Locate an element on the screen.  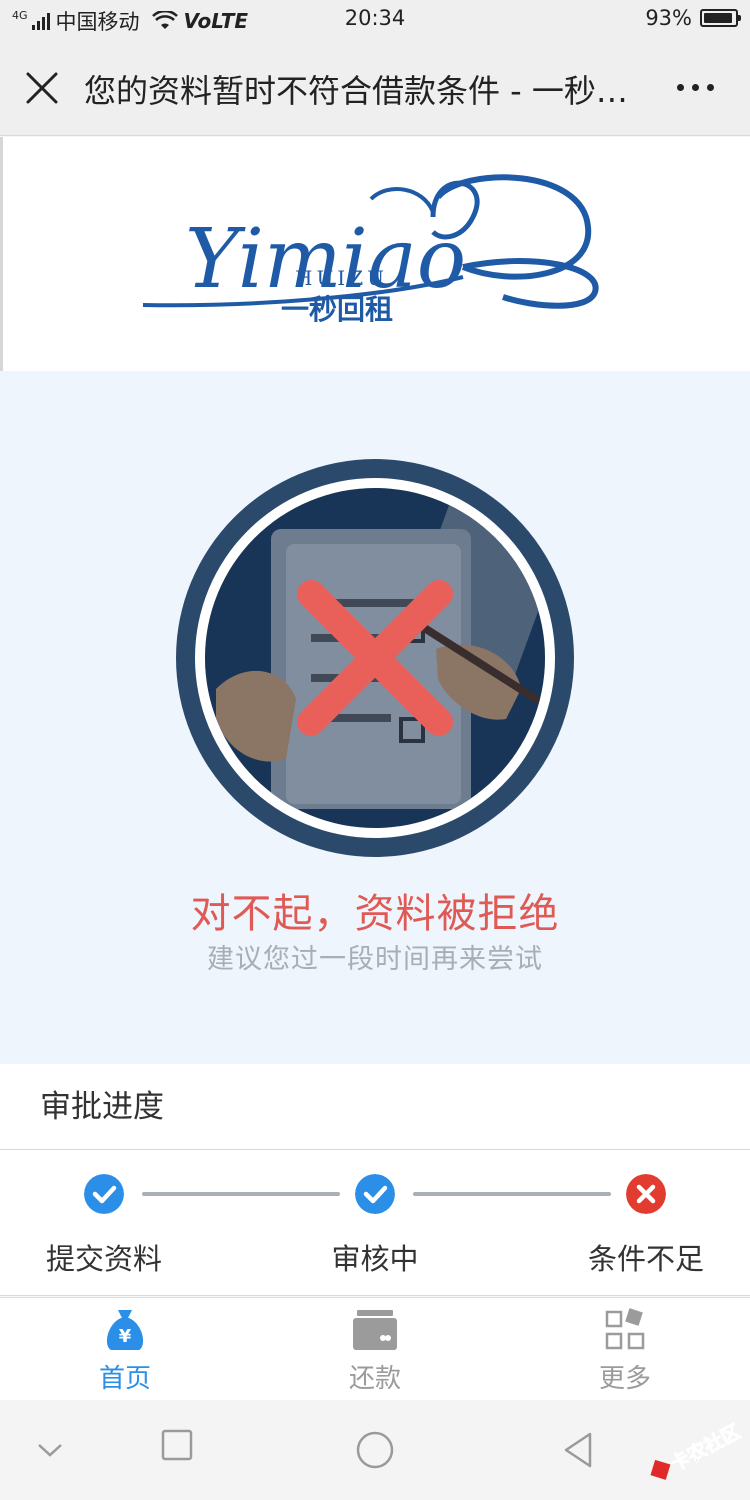
card-icon is located at coordinates (375, 1330).